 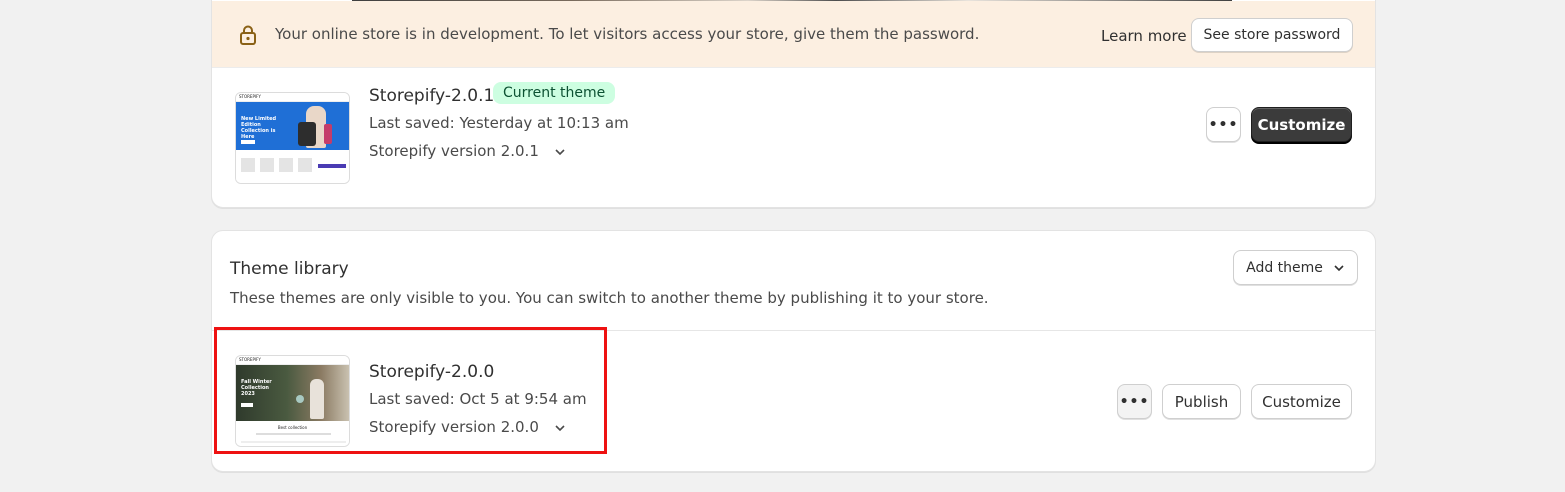 What do you see at coordinates (256, 388) in the screenshot?
I see `thumbnail-headline: Fall Winter Collection 2023` at bounding box center [256, 388].